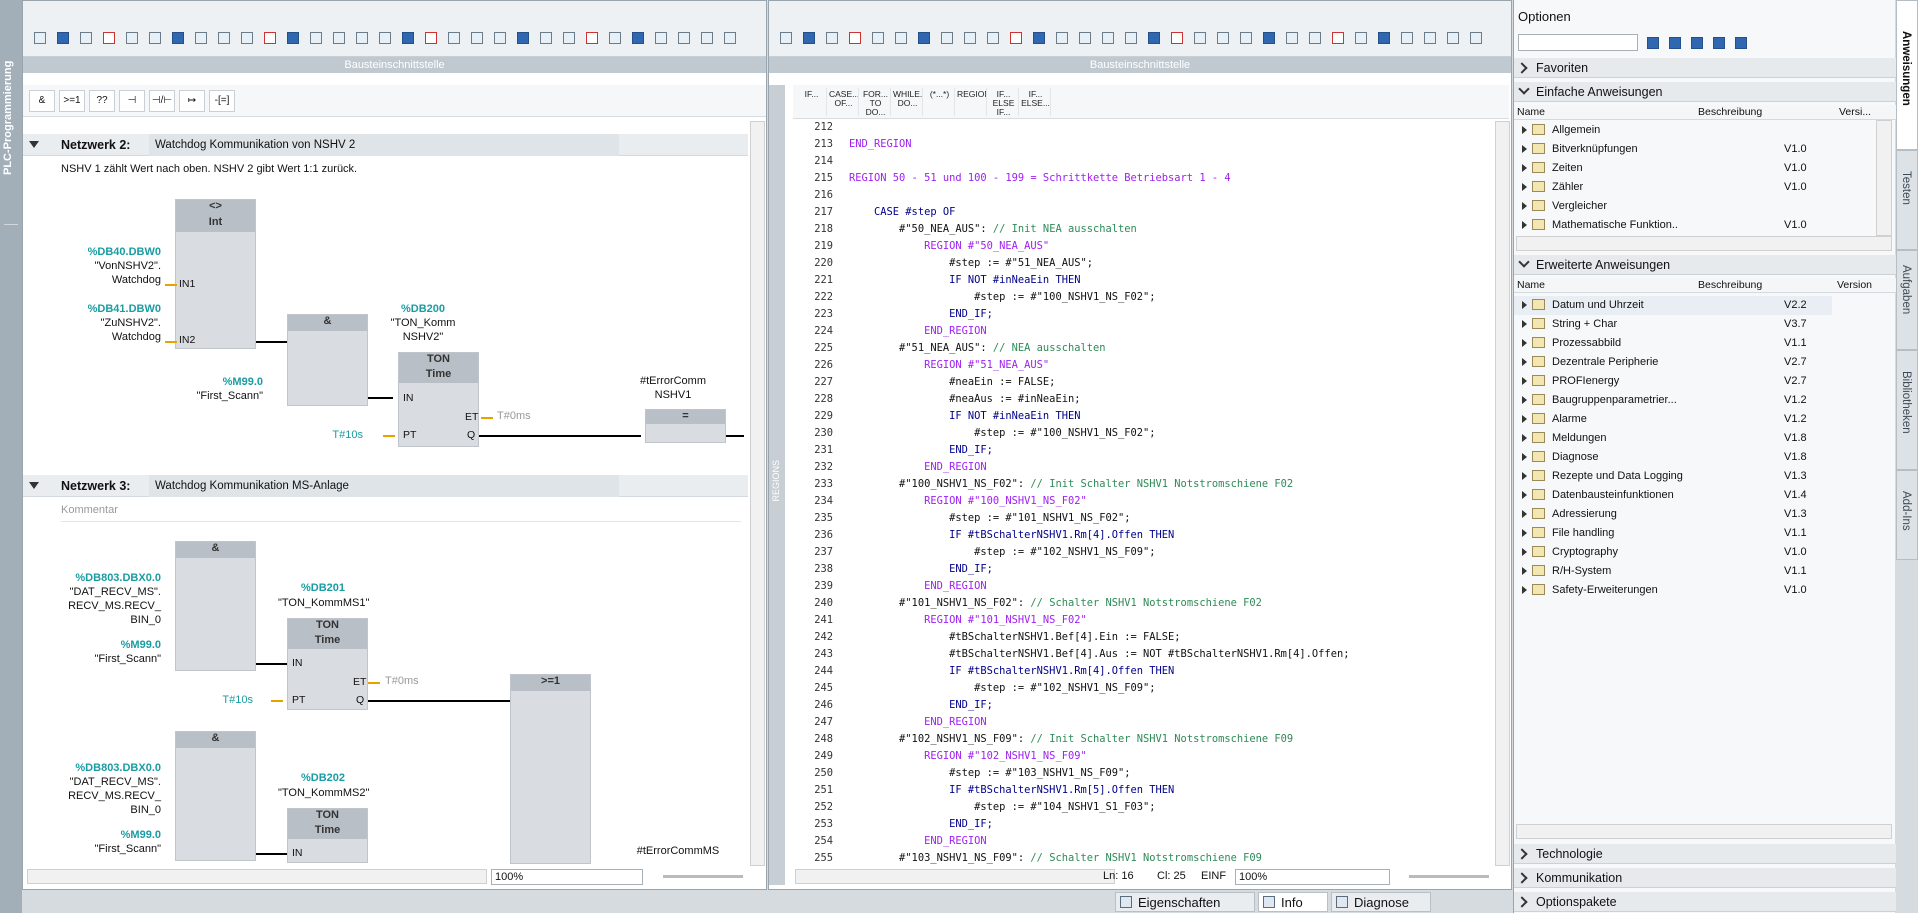 This screenshot has height=913, width=1918. What do you see at coordinates (1143, 756) in the screenshot?
I see `code-line: 249 REGION #"102_NSHV1_NS_F09"` at bounding box center [1143, 756].